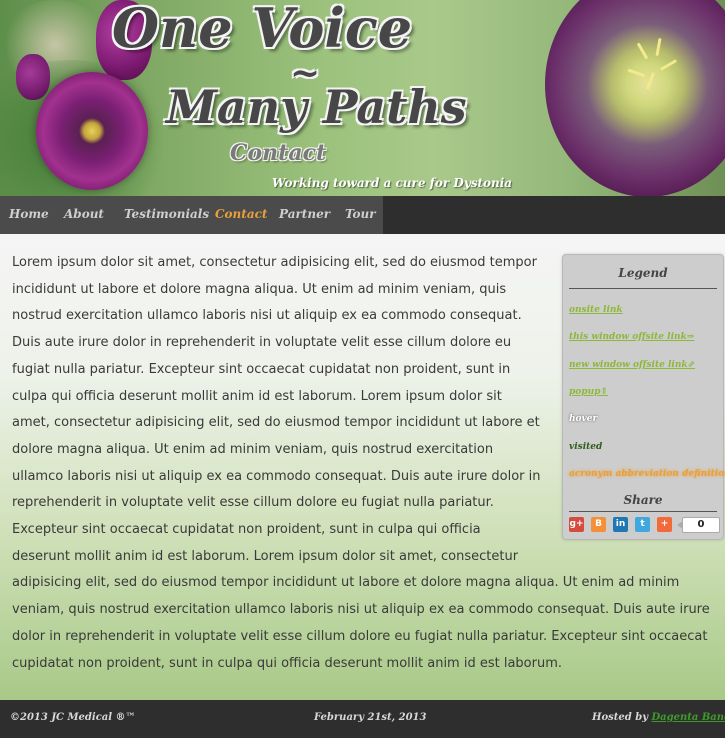  I want to click on nav-item-home: Home, so click(29, 214).